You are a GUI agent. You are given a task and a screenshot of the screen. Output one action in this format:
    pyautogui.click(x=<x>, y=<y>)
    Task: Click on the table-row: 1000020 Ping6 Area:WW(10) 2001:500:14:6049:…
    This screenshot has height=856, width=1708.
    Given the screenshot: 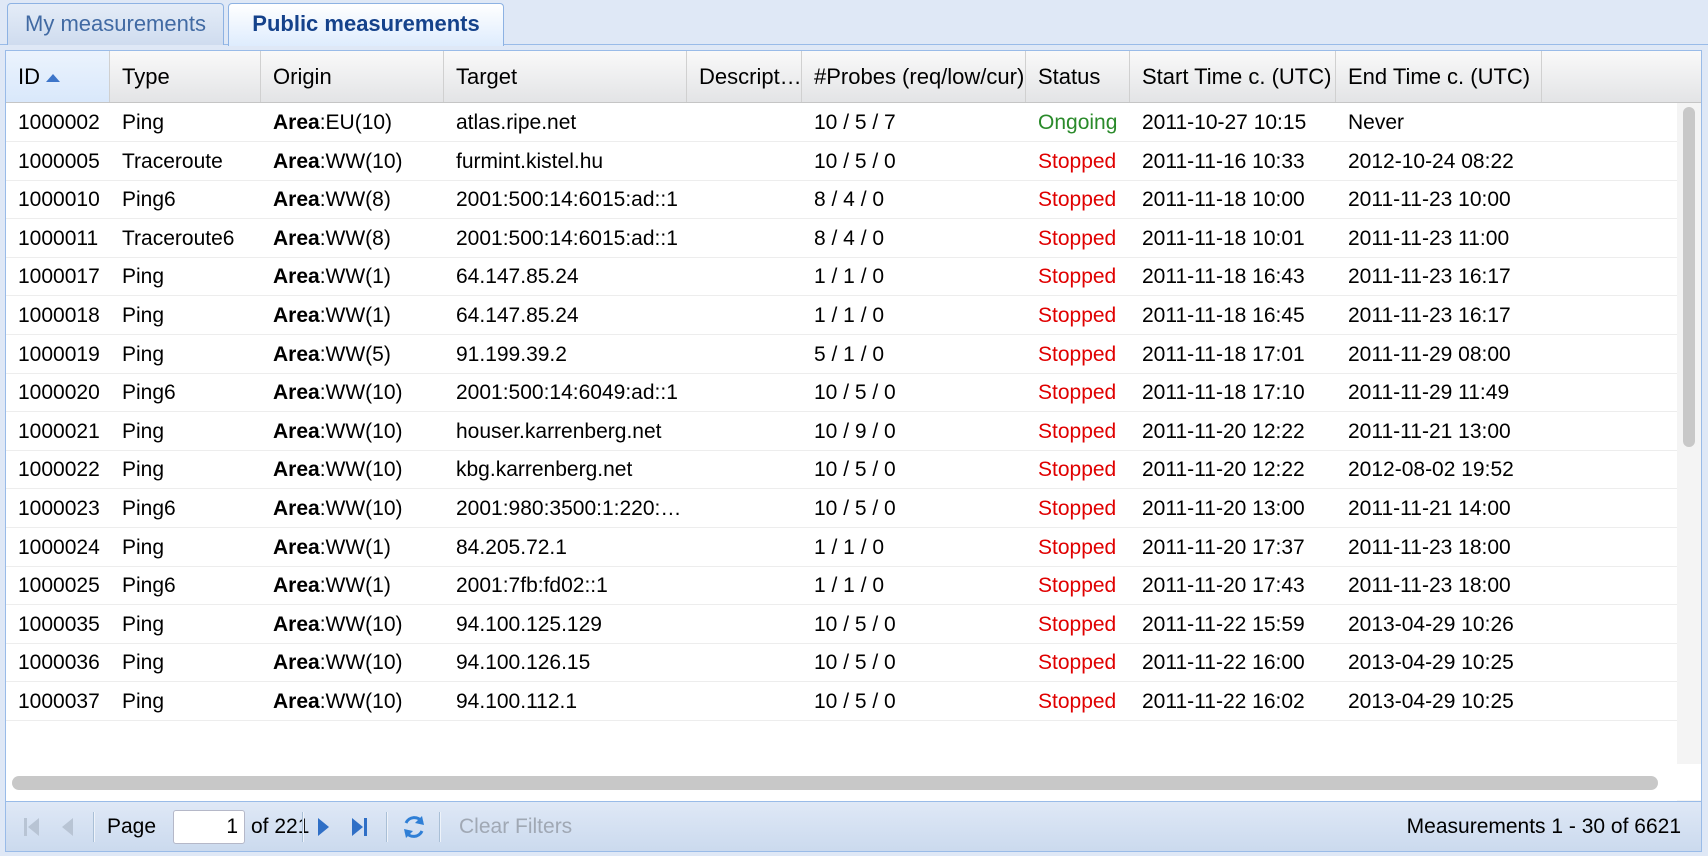 What is the action you would take?
    pyautogui.click(x=841, y=392)
    